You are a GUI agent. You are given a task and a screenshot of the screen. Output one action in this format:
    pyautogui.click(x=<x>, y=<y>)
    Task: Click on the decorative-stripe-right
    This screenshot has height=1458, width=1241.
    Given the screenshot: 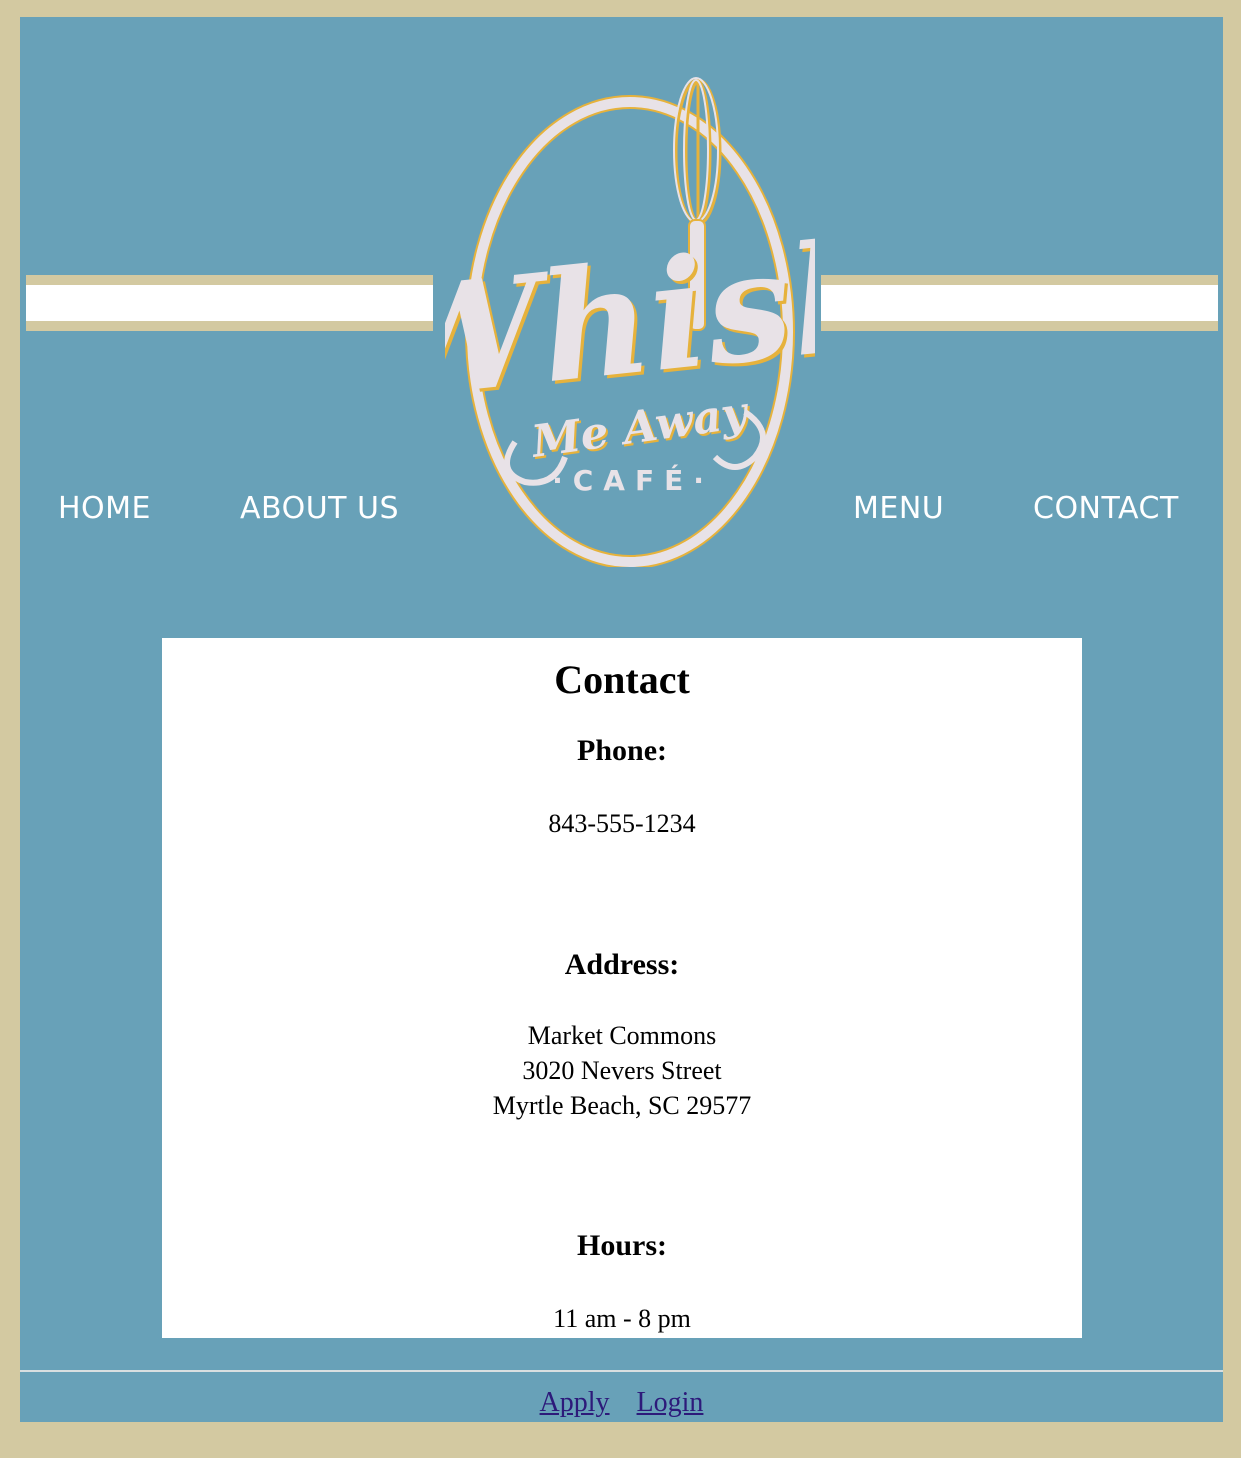 What is the action you would take?
    pyautogui.click(x=1019, y=303)
    